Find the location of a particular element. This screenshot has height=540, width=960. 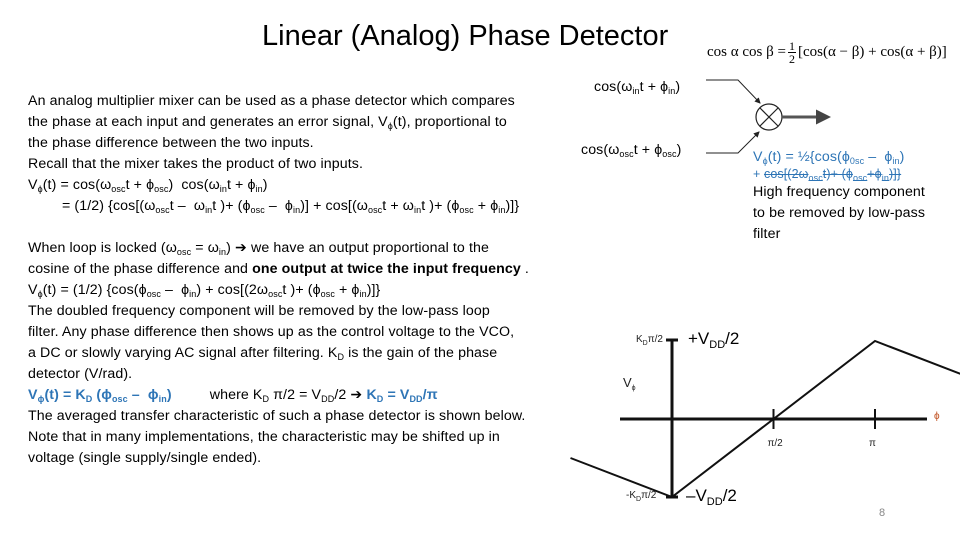

y-axis-label: Vϕ is located at coordinates (629, 383).